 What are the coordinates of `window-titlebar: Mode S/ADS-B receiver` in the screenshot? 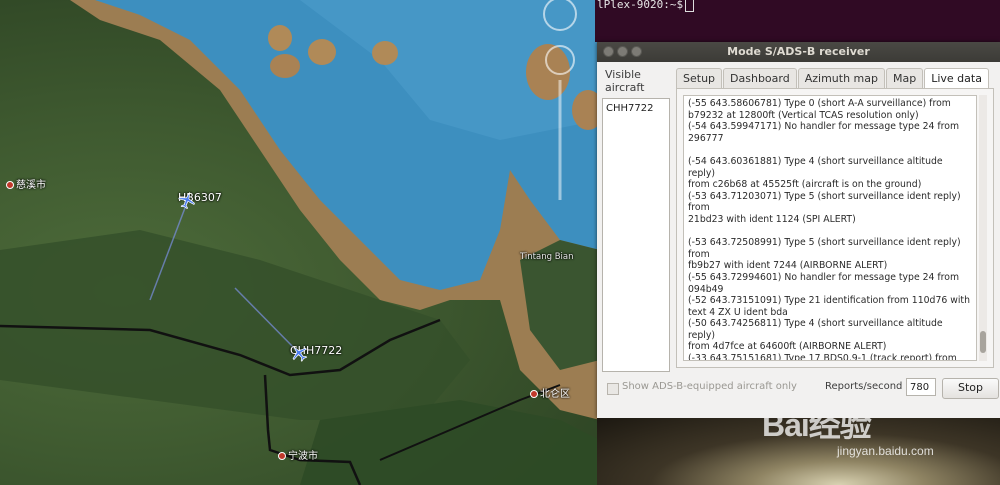 It's located at (798, 52).